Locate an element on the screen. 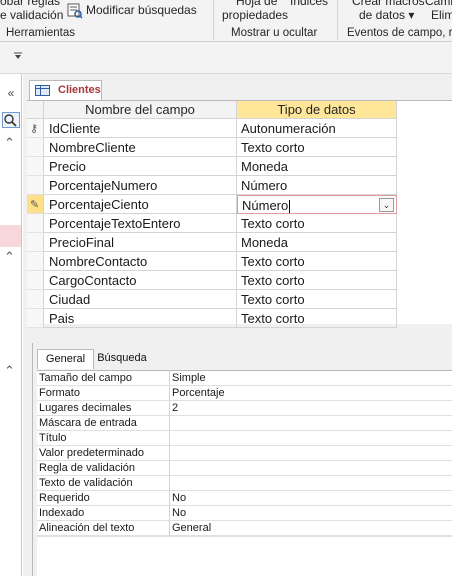 This screenshot has width=452, height=576. table-row: PorcentajeTextoEntero Texto corto is located at coordinates (212, 223).